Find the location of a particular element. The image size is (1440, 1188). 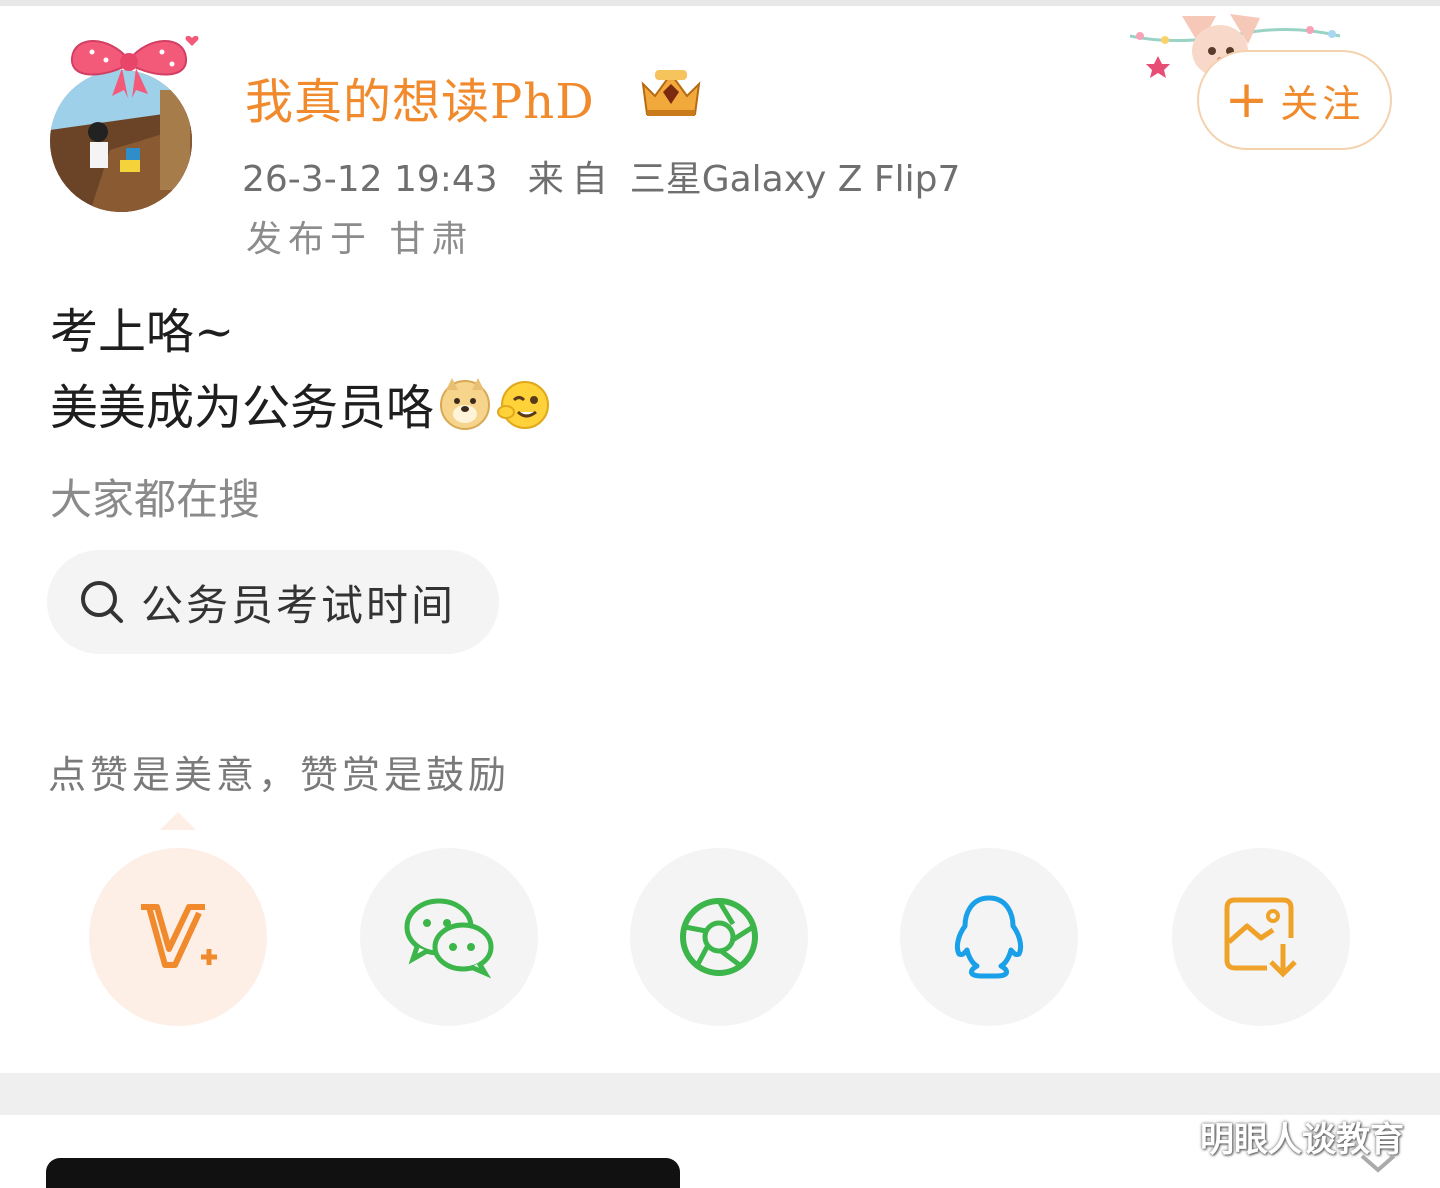

share-v-plus-button is located at coordinates (178, 937).